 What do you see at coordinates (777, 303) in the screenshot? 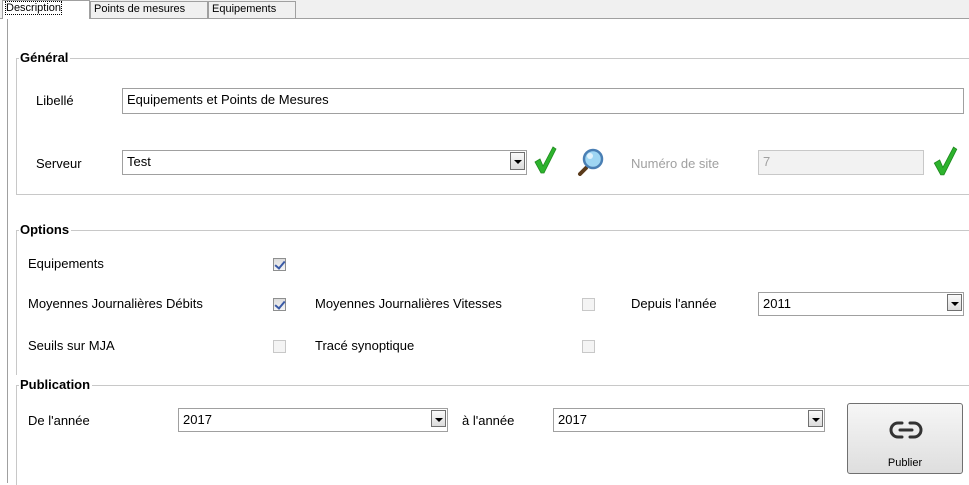
I see `depuis-value: 2011` at bounding box center [777, 303].